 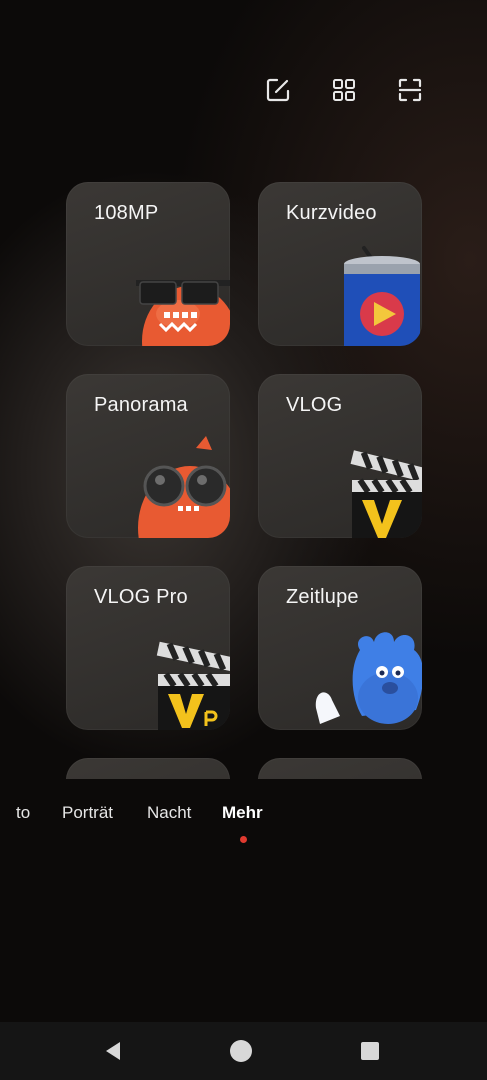 I want to click on mode-tab-portraet: Porträt, so click(x=87, y=813).